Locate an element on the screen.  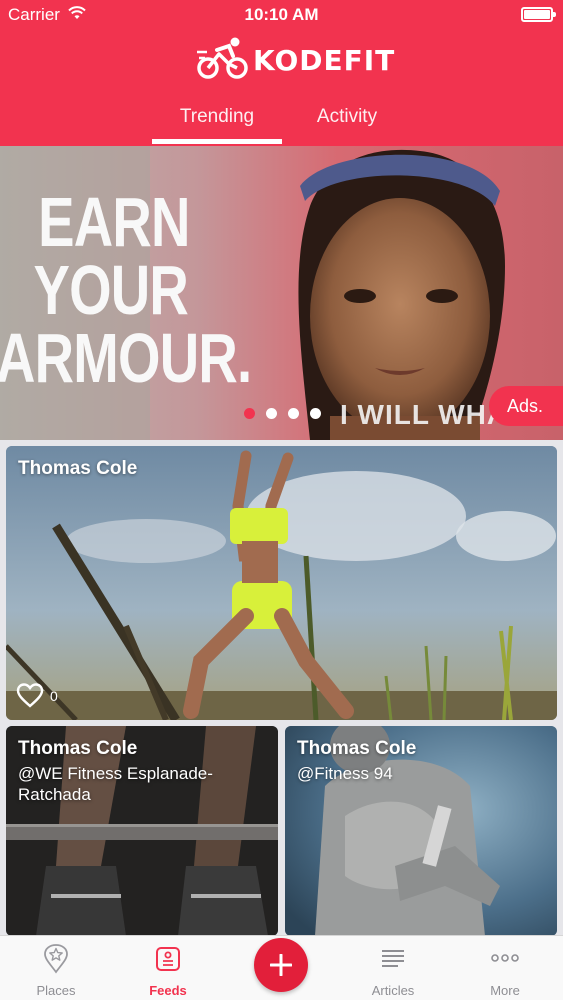
tab-more-label: More is located at coordinates (505, 990).